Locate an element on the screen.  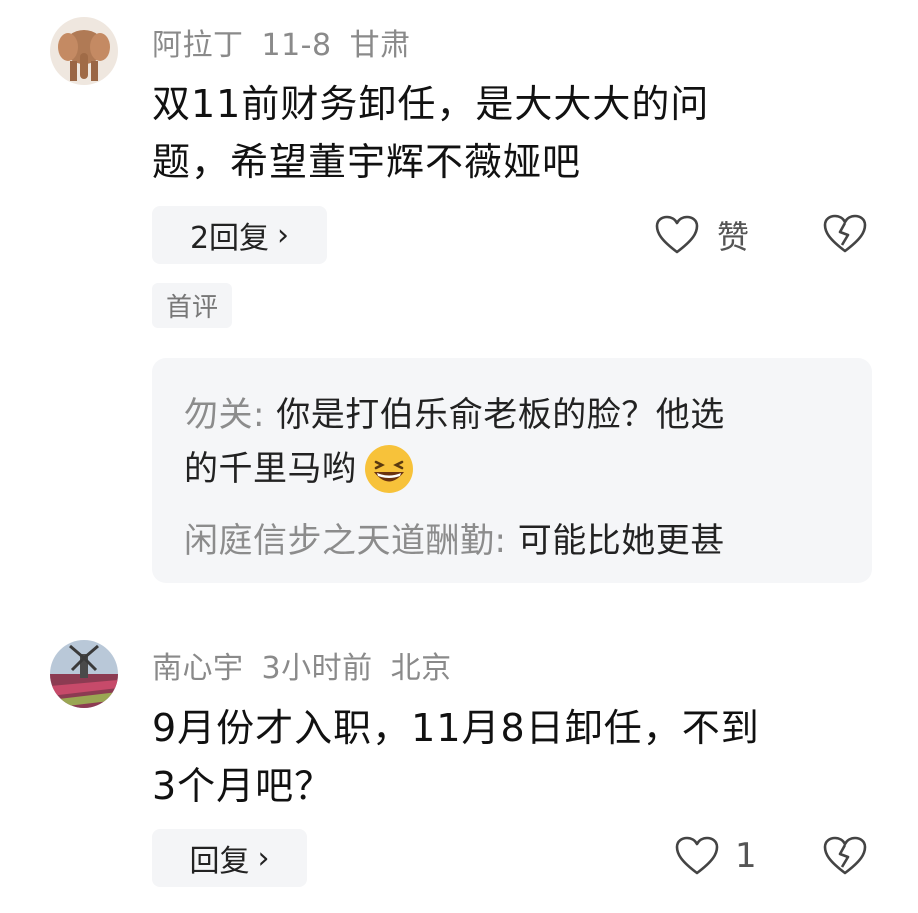
reply-item-continued: 的千里马哟 is located at coordinates (299, 469).